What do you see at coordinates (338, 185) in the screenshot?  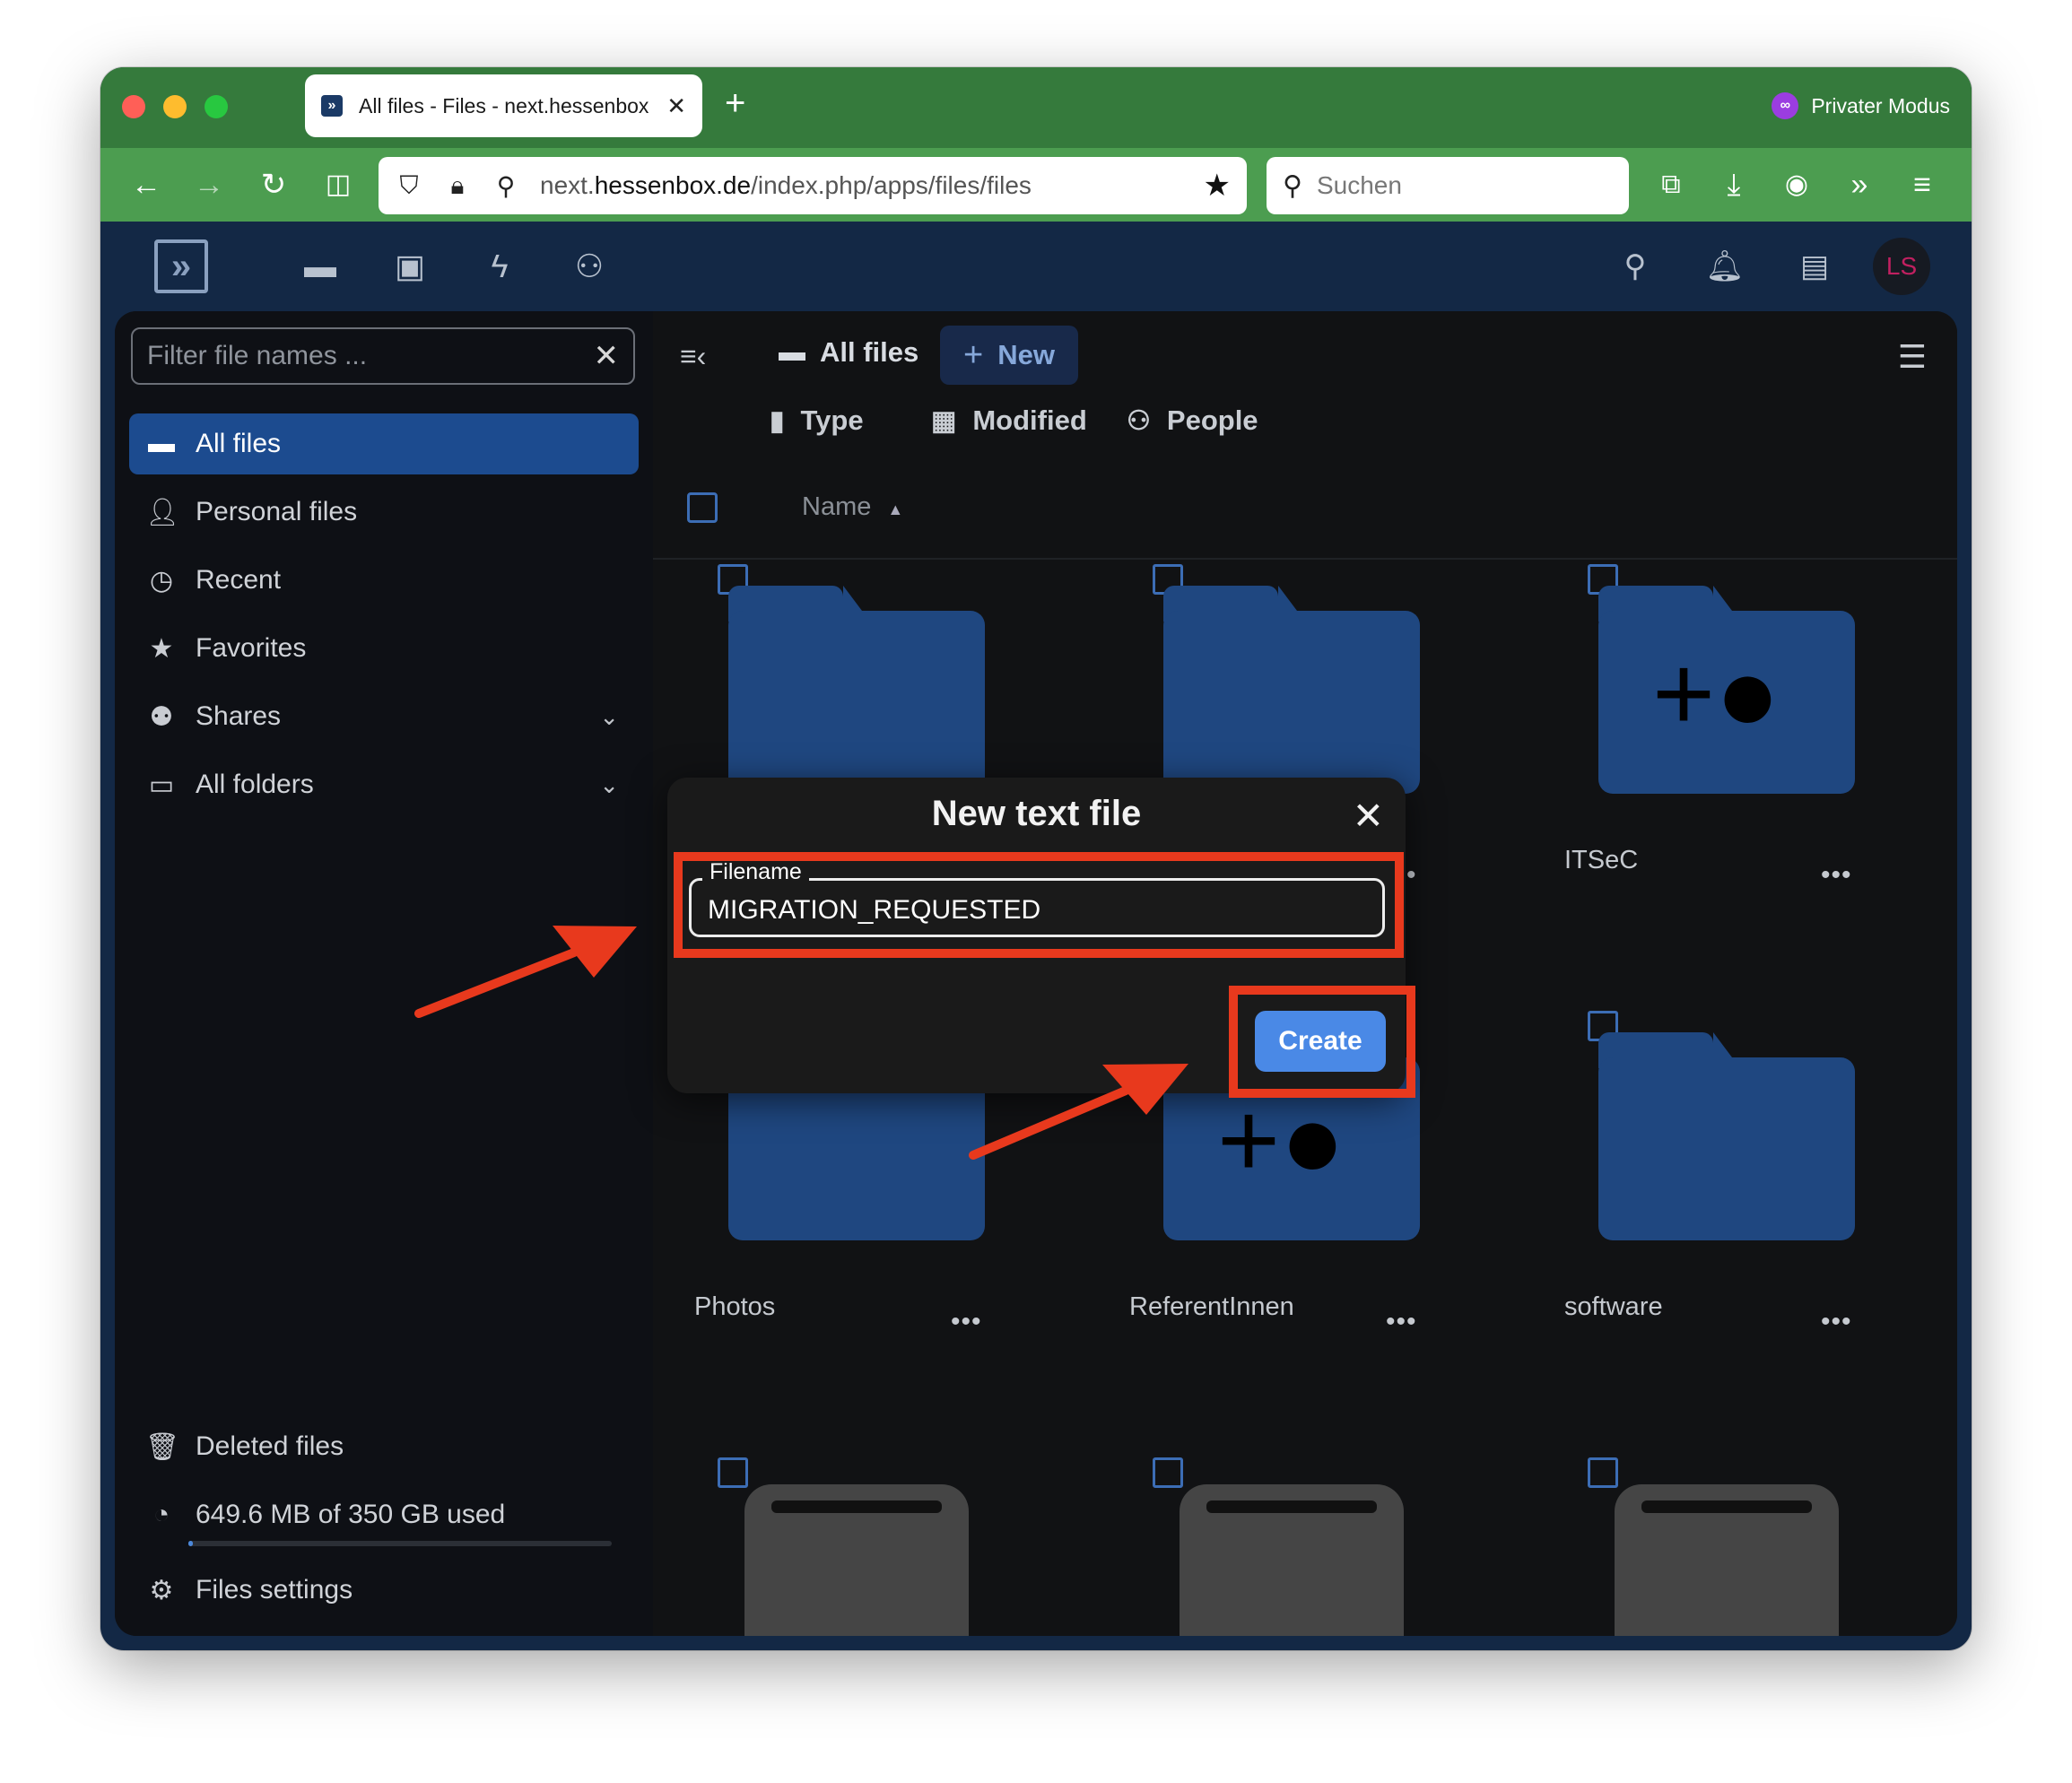 I see `sidebar-toggle-icon: ◫` at bounding box center [338, 185].